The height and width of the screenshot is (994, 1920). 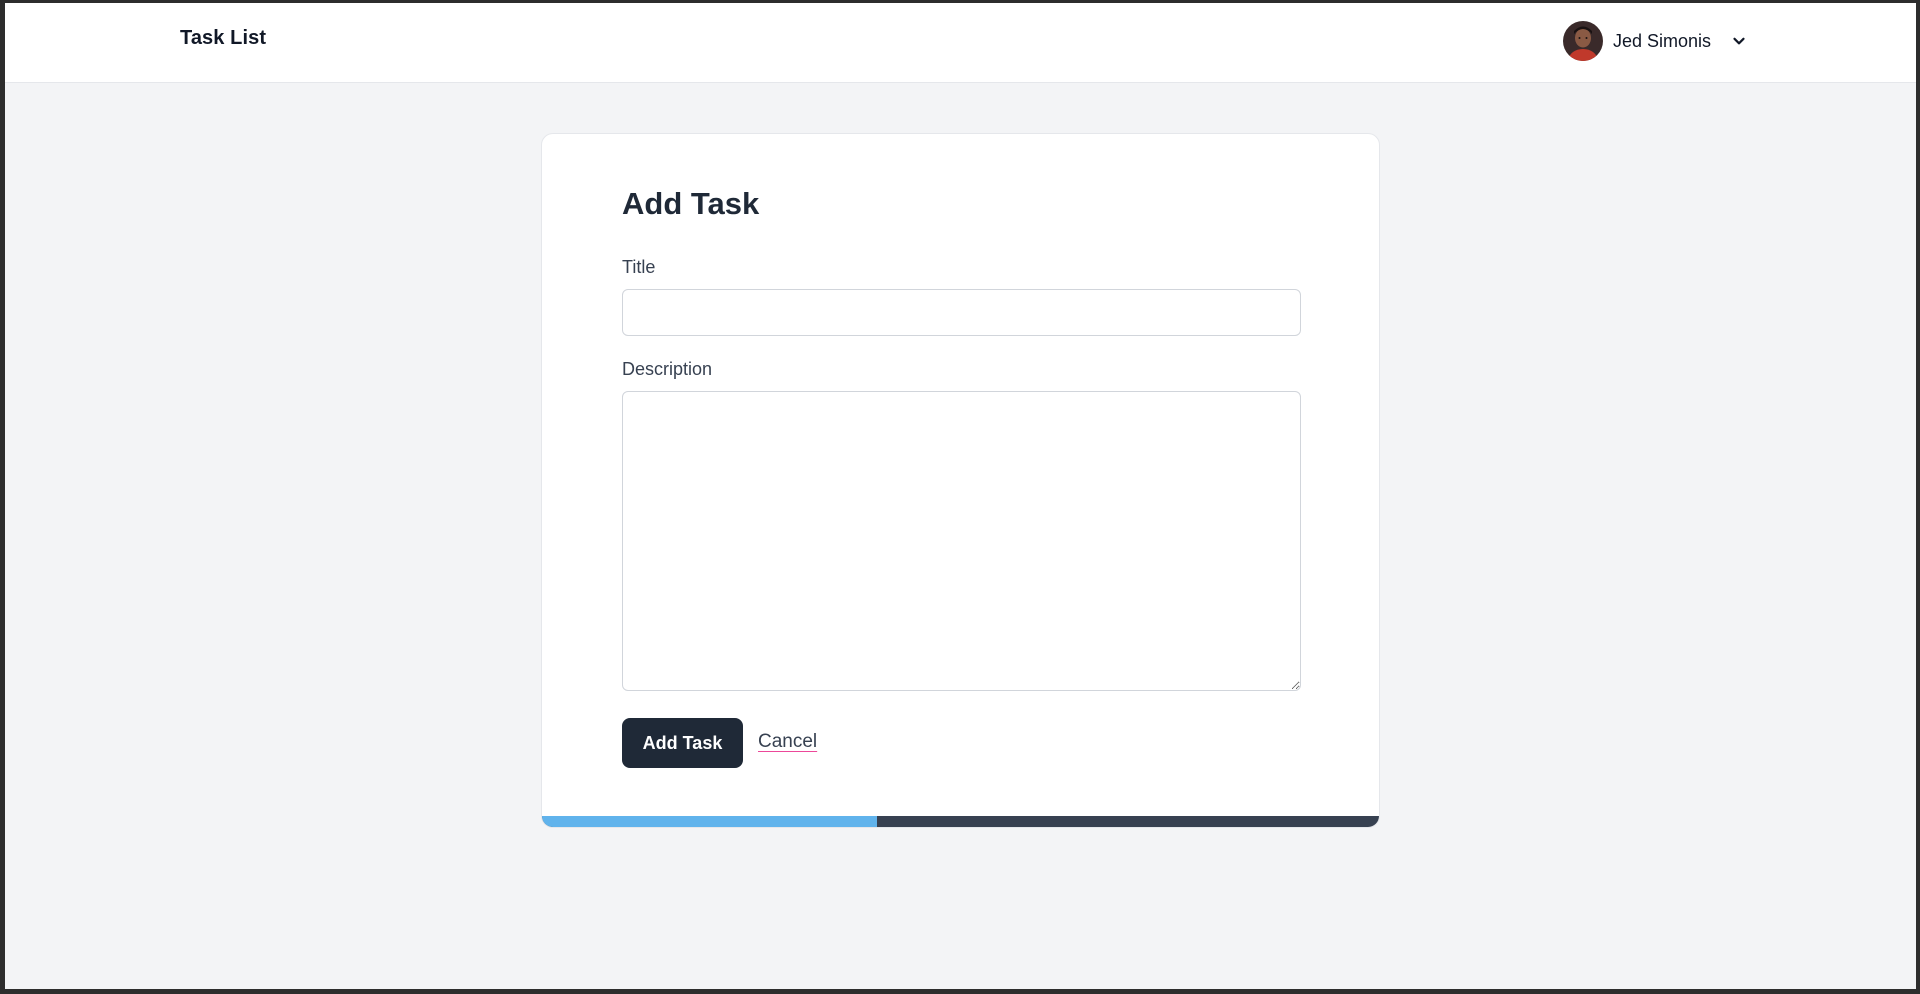 What do you see at coordinates (961, 541) in the screenshot?
I see `description-textarea` at bounding box center [961, 541].